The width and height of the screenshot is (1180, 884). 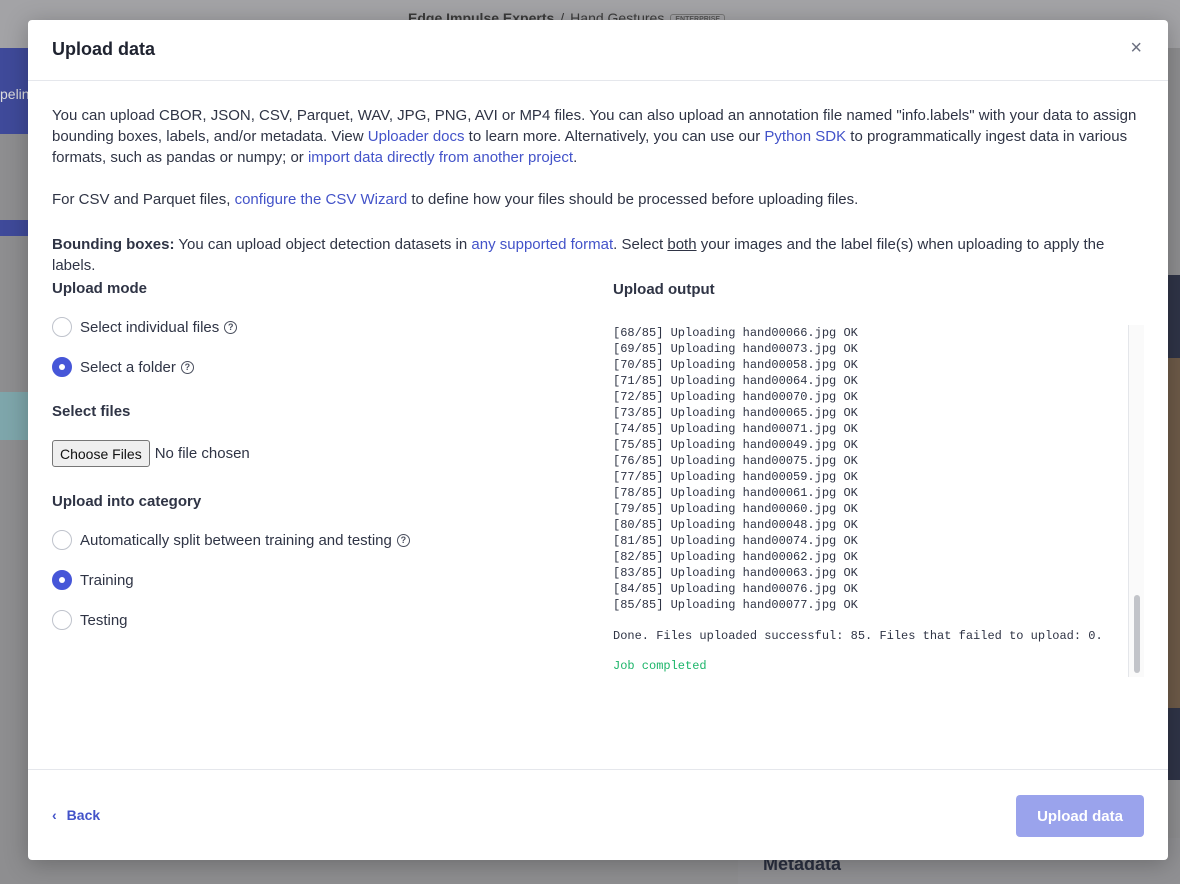 I want to click on csv-wizard-link: configure the CSV Wizard, so click(x=321, y=199).